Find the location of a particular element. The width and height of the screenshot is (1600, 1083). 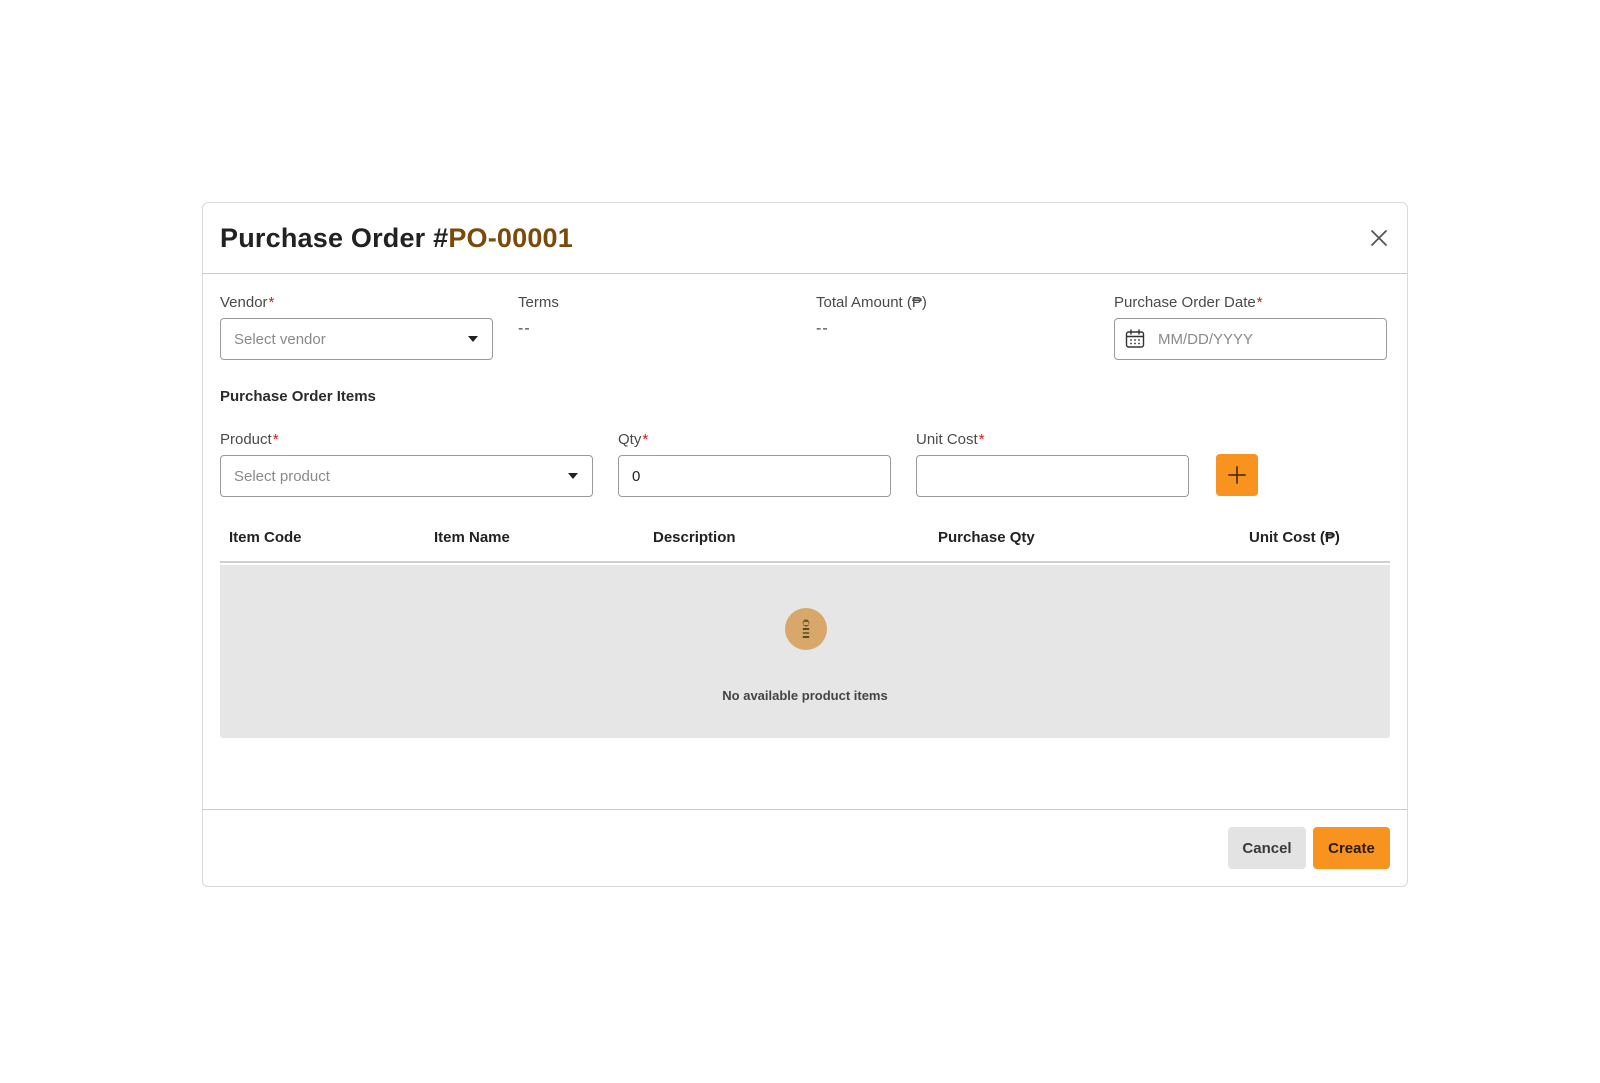

modal-header: Purchase Order #PO-00001 is located at coordinates (805, 238).